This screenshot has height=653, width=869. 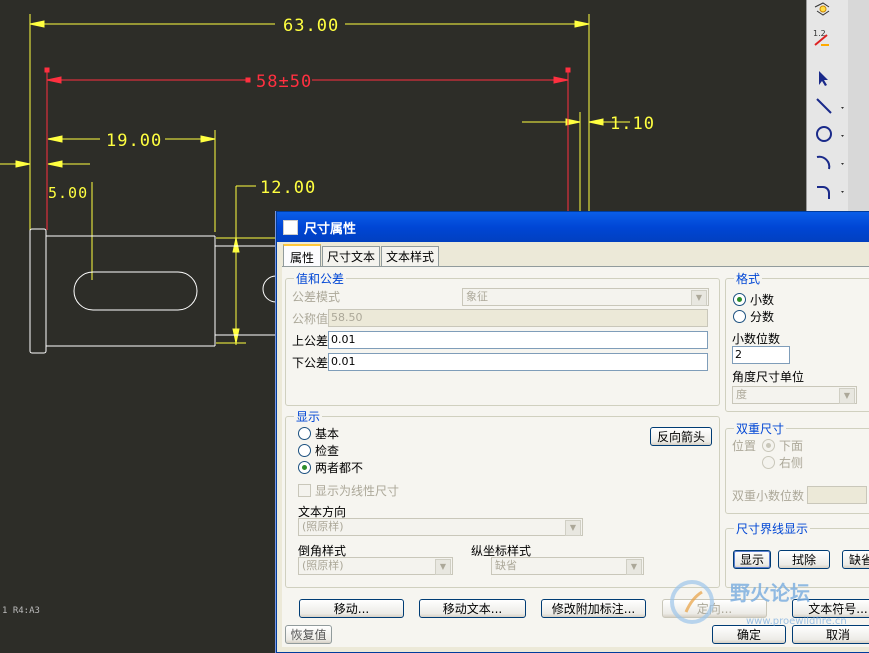 I want to click on window-icon, so click(x=290, y=227).